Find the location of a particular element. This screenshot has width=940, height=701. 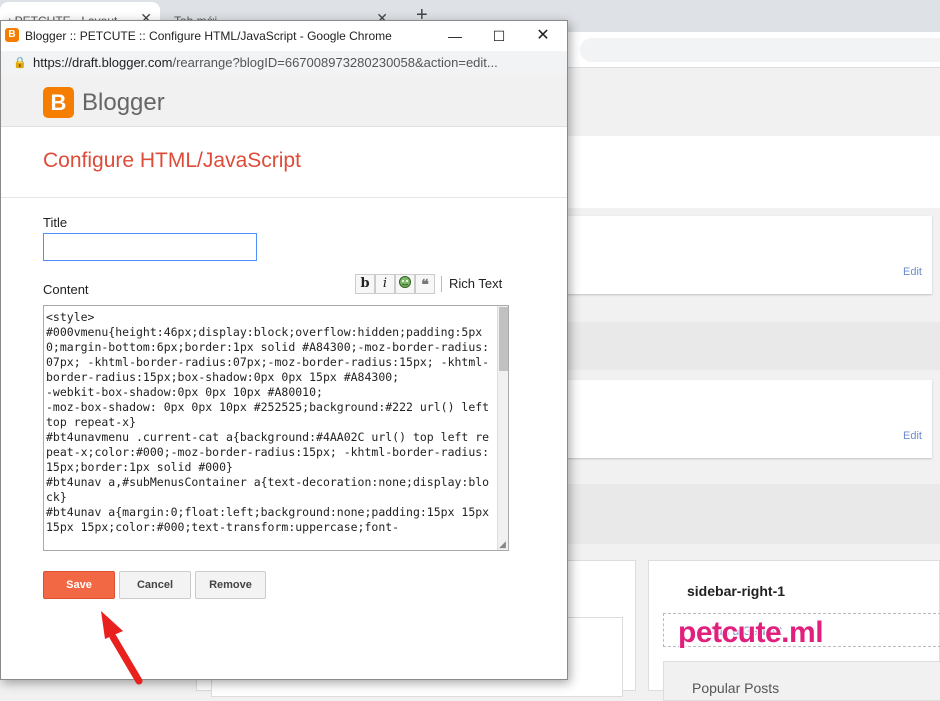

save-button: Save is located at coordinates (79, 585).